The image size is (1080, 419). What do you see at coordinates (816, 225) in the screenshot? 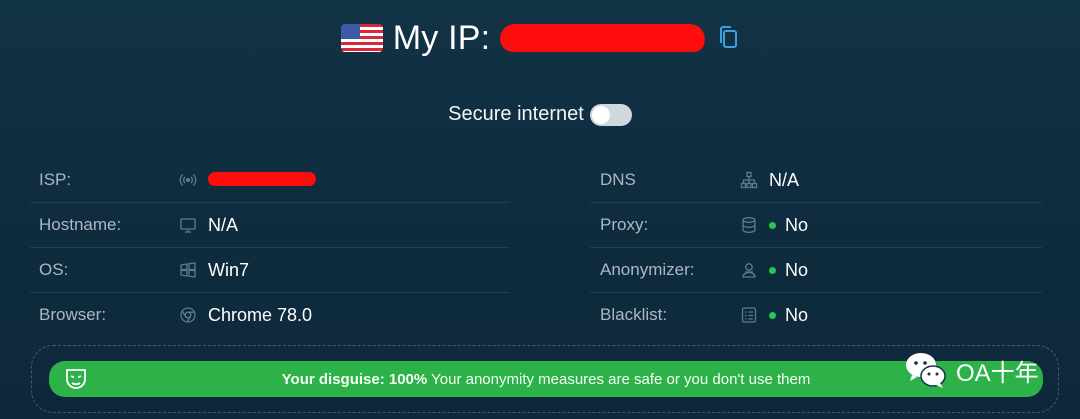
I see `table-row-proxy: Proxy: No` at bounding box center [816, 225].